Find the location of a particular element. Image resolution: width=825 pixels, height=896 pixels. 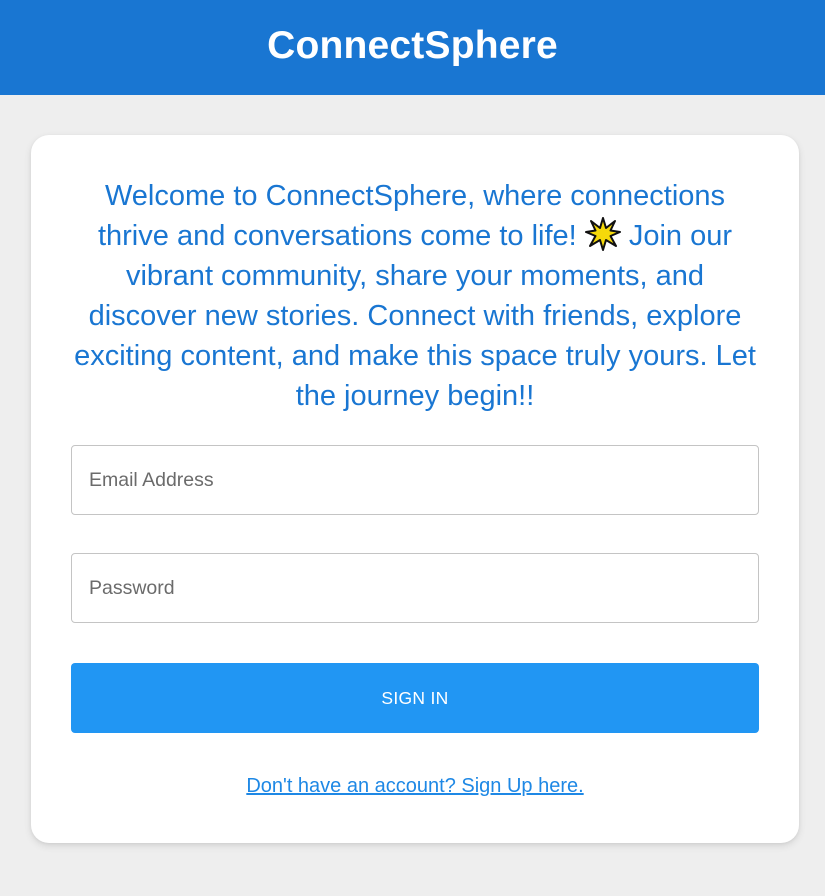

app-header: ConnectSphere is located at coordinates (412, 47).